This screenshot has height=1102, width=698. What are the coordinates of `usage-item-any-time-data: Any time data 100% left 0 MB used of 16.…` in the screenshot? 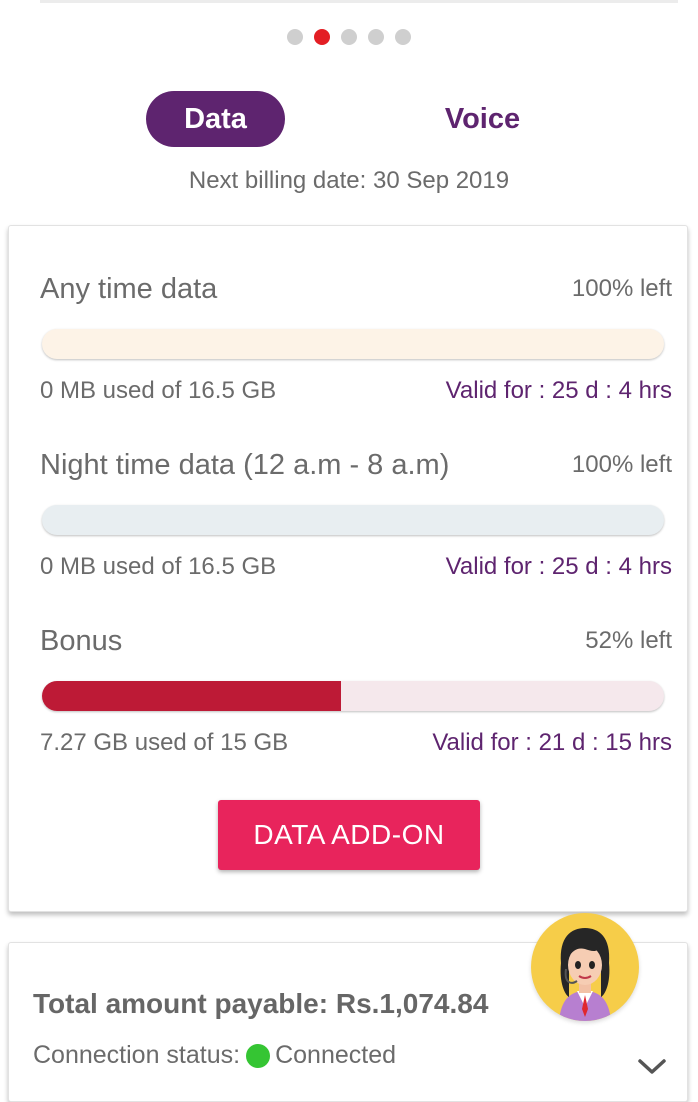 It's located at (356, 358).